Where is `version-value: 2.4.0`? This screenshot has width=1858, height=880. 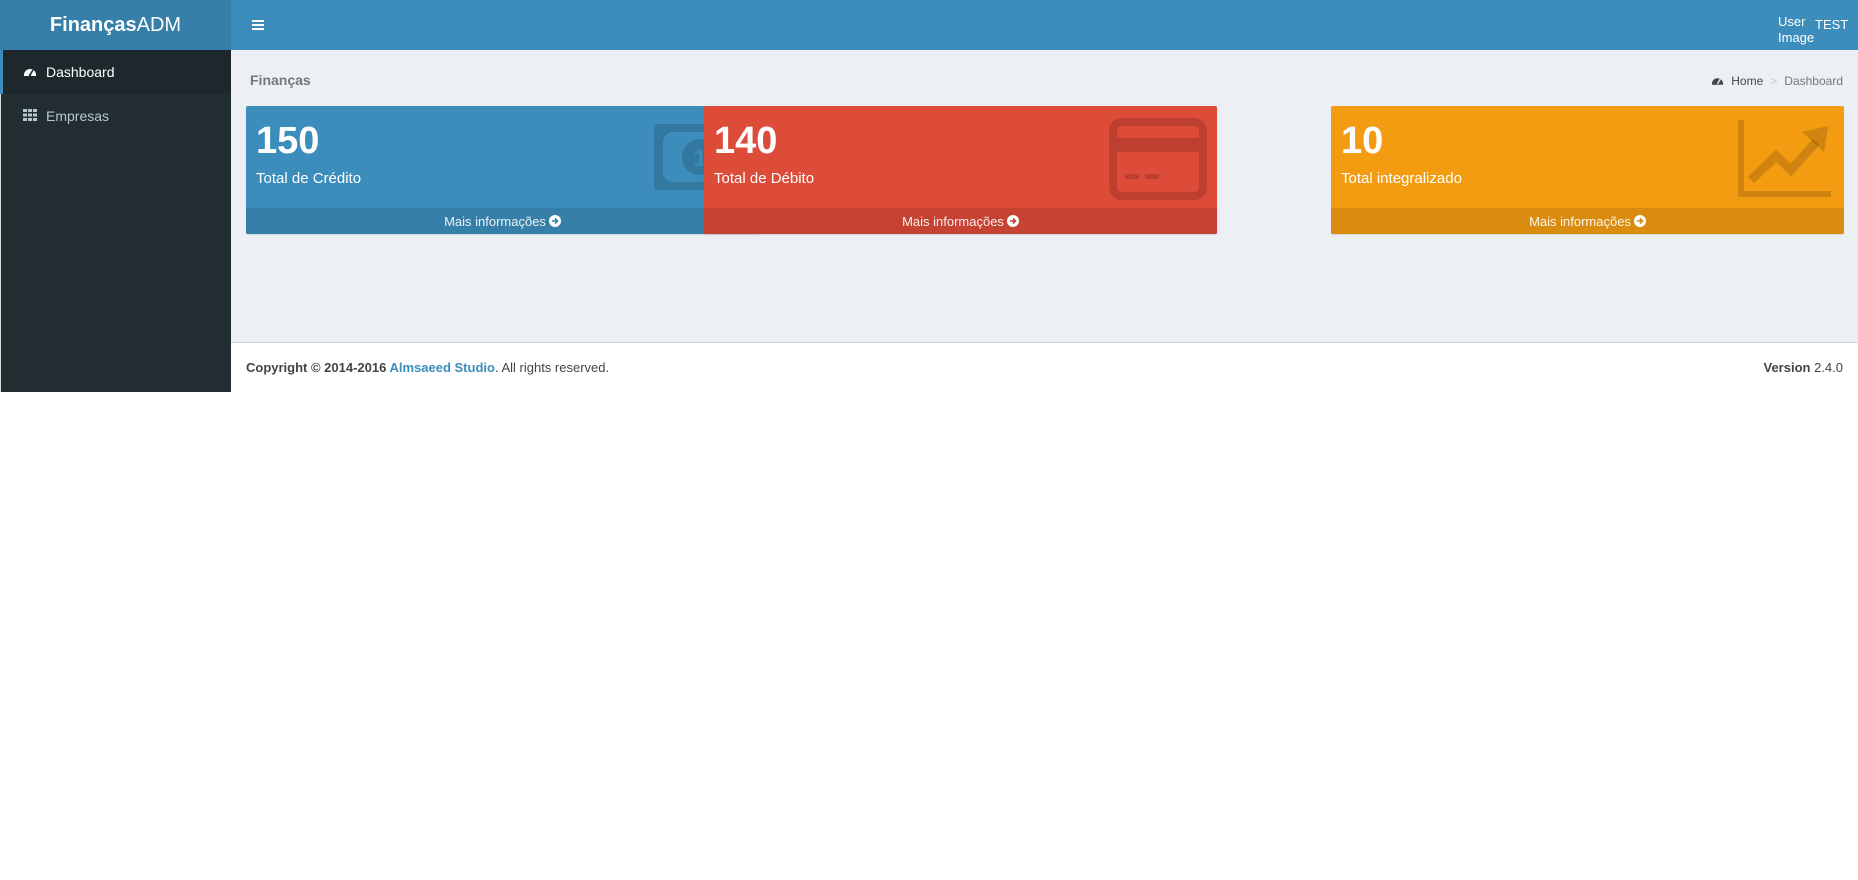
version-value: 2.4.0 is located at coordinates (1828, 367).